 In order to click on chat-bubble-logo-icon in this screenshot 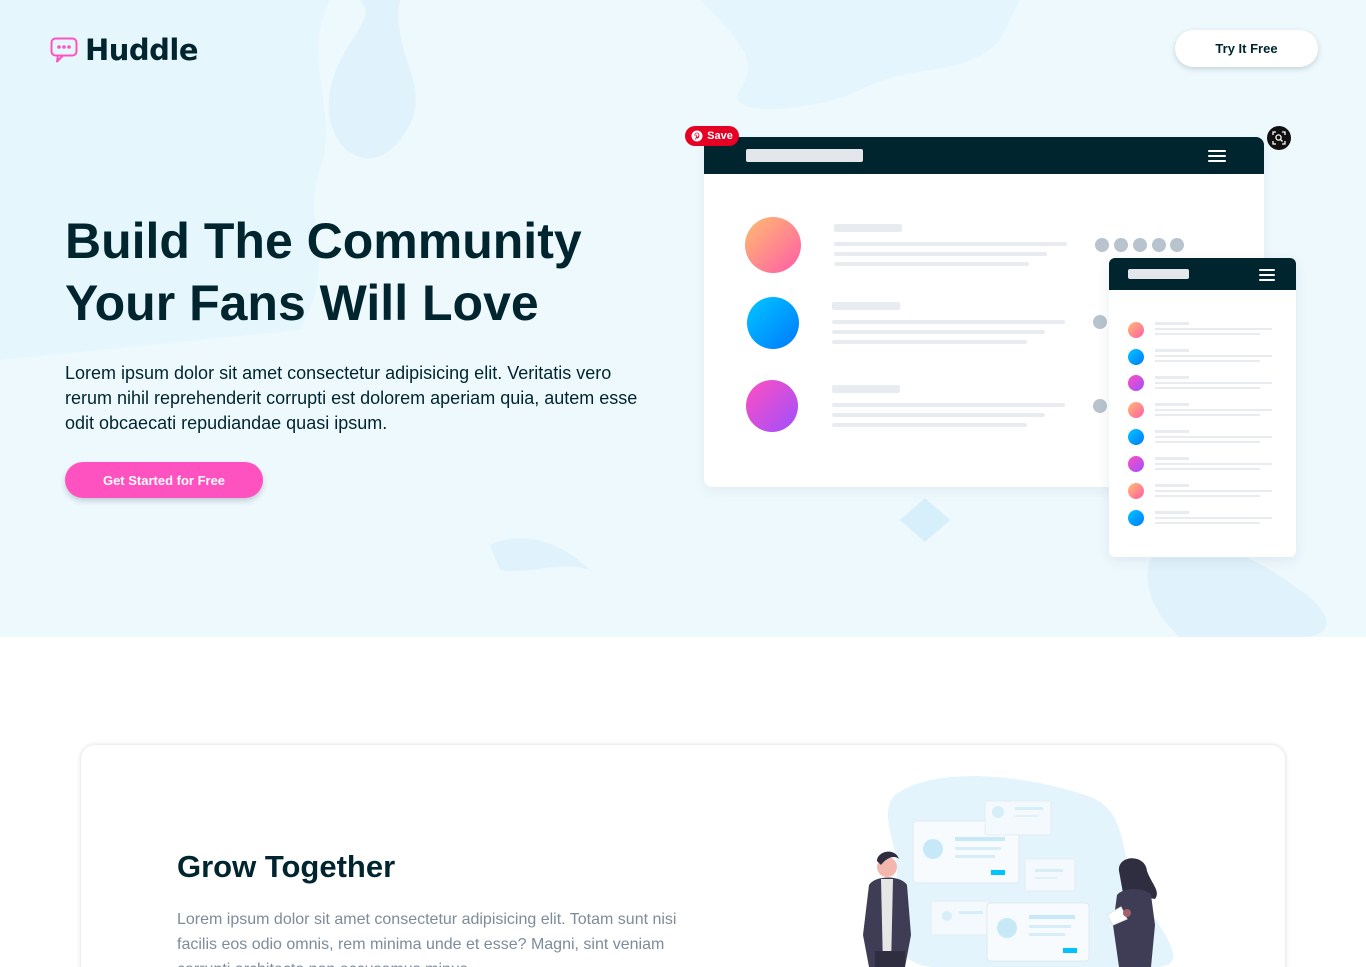, I will do `click(64, 50)`.